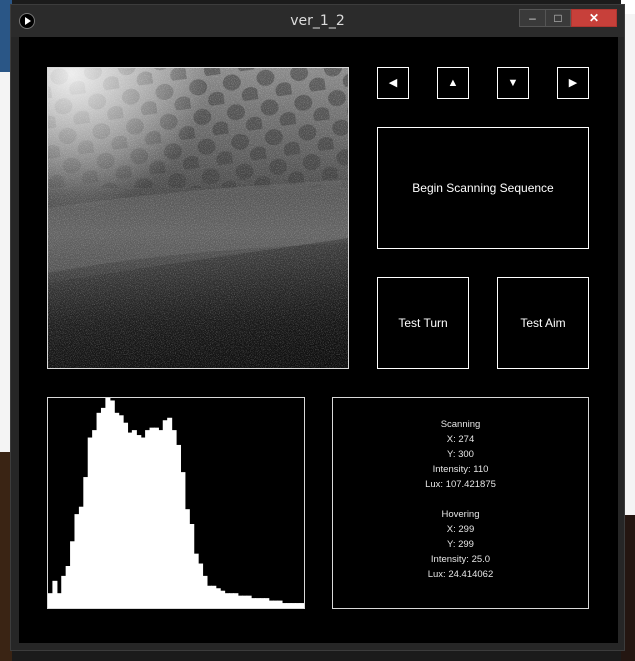 The height and width of the screenshot is (661, 635). I want to click on scanning-y: Y: 300, so click(460, 454).